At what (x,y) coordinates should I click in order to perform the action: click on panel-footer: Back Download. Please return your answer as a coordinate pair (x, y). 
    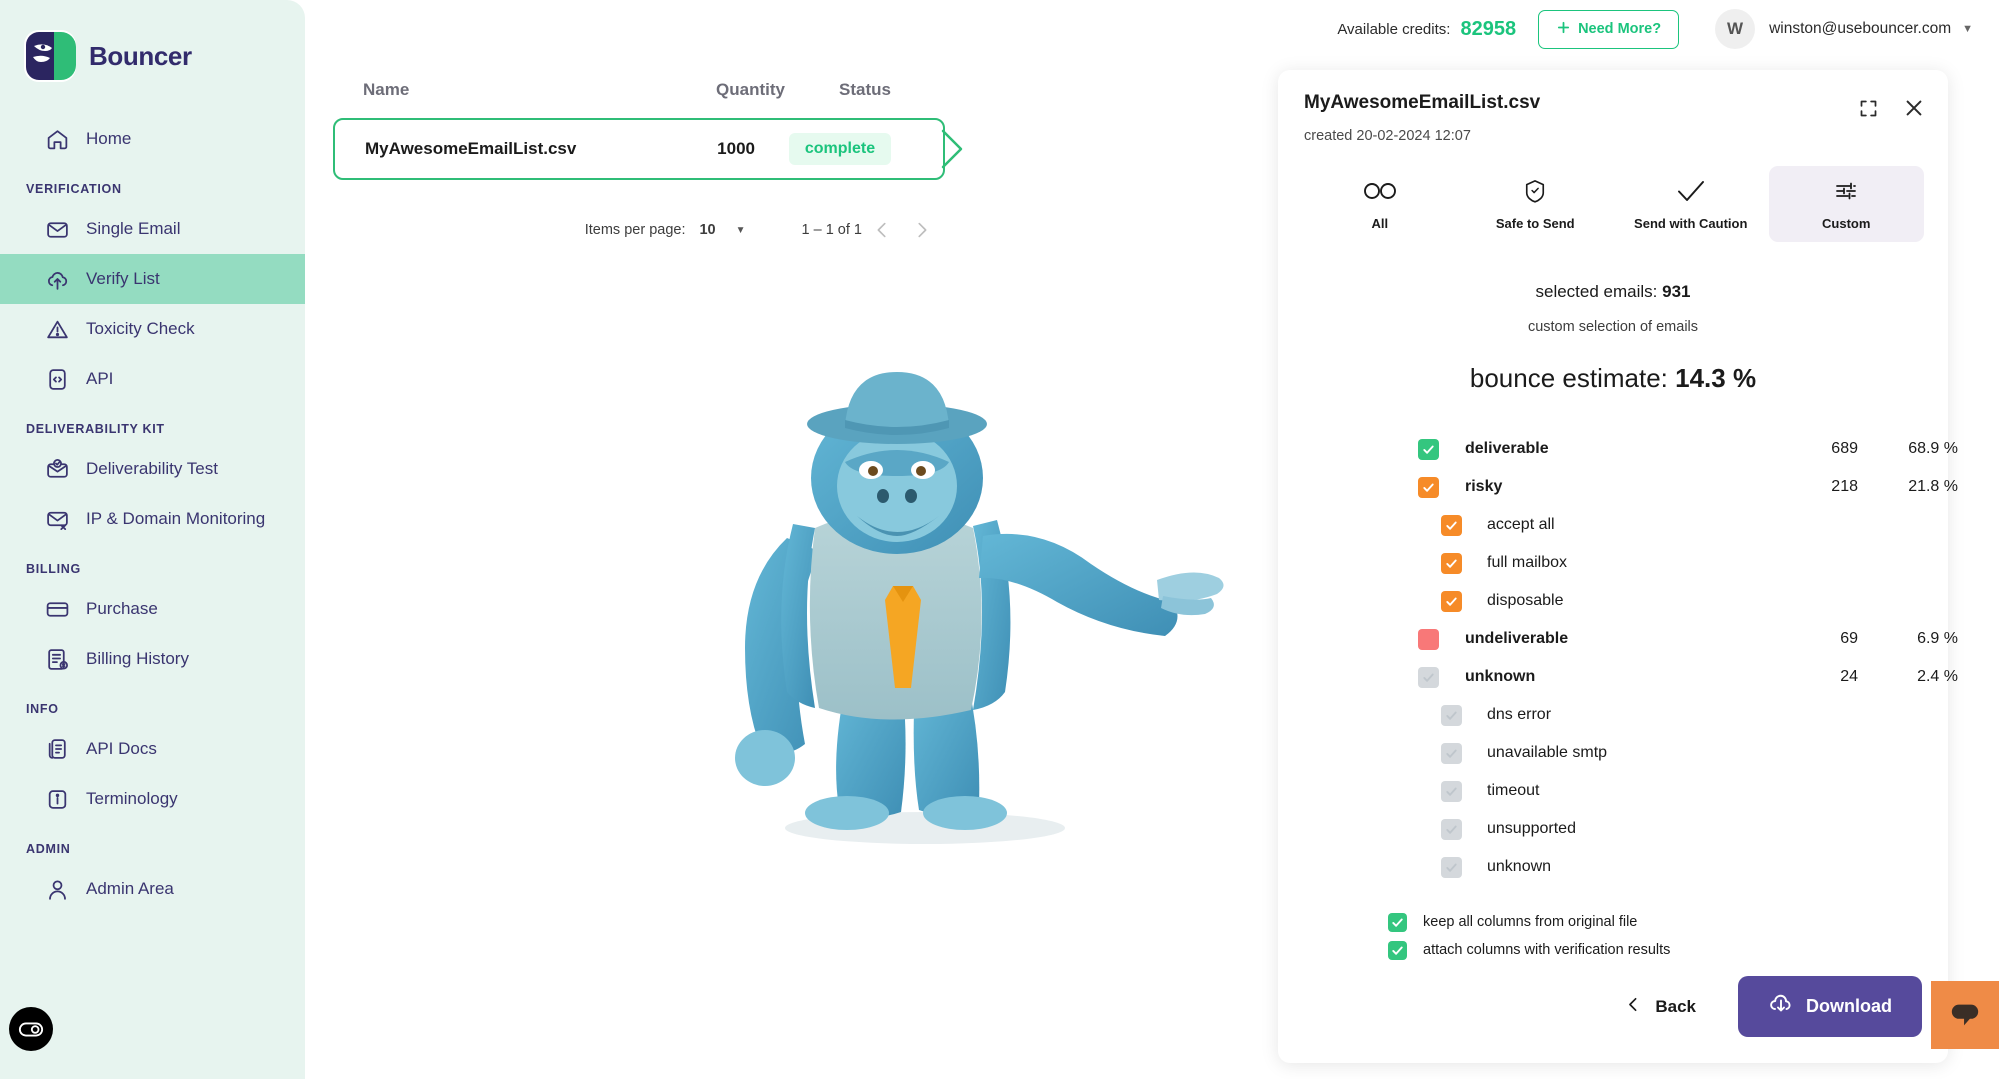
    Looking at the image, I should click on (1613, 1019).